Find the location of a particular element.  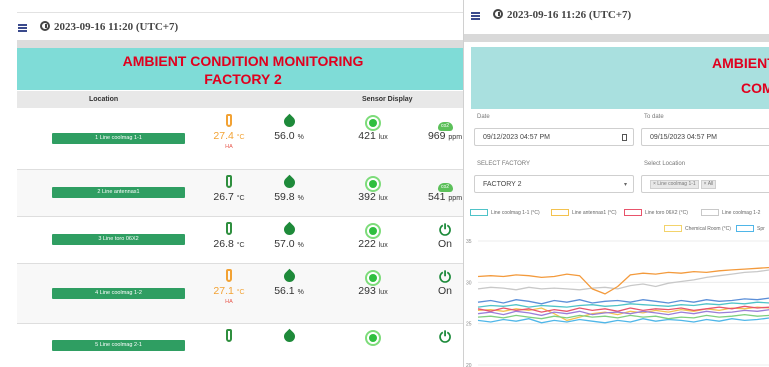

reading-value: 26.7 is located at coordinates (223, 197).